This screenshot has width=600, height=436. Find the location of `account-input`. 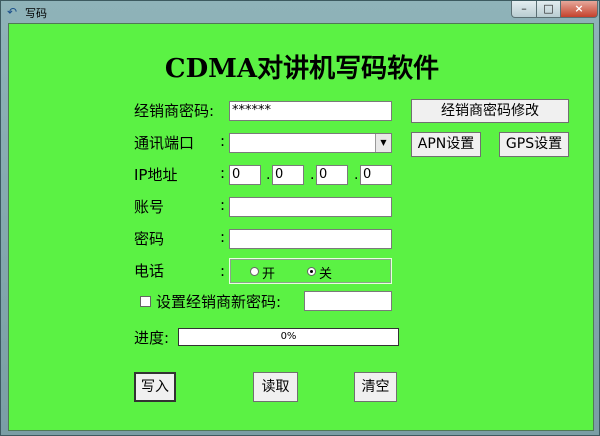

account-input is located at coordinates (310, 207).